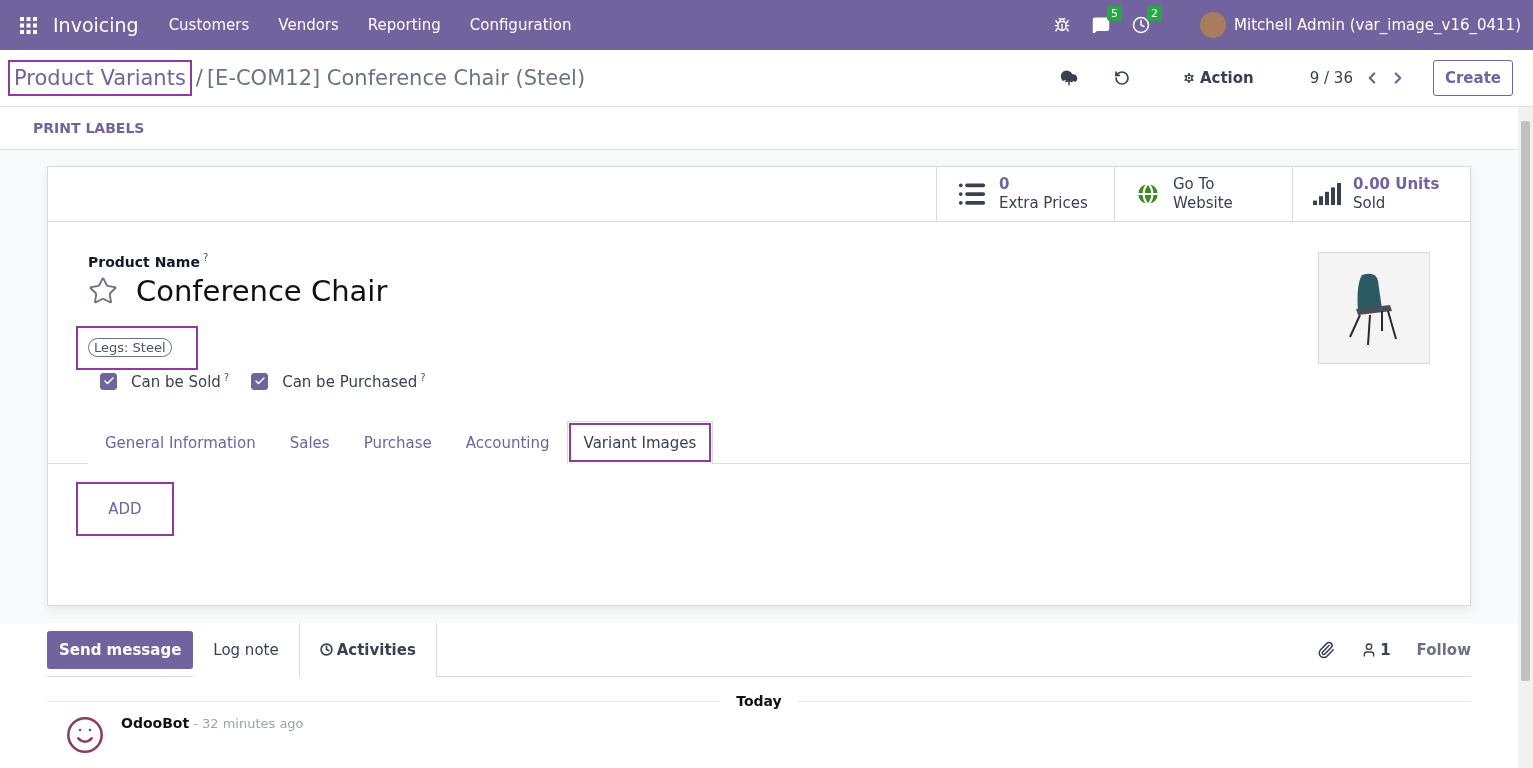  Describe the element at coordinates (1376, 649) in the screenshot. I see `followers-button: 1` at that location.